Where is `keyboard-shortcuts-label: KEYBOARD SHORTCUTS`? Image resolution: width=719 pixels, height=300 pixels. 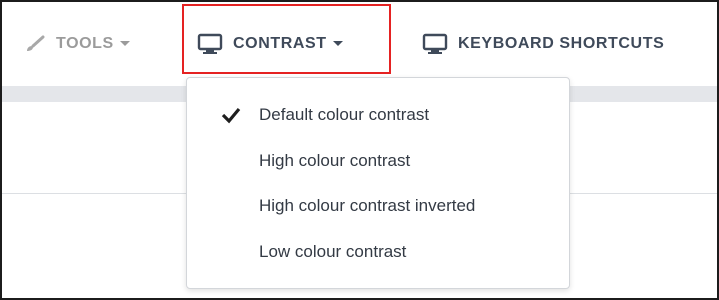 keyboard-shortcuts-label: KEYBOARD SHORTCUTS is located at coordinates (561, 43).